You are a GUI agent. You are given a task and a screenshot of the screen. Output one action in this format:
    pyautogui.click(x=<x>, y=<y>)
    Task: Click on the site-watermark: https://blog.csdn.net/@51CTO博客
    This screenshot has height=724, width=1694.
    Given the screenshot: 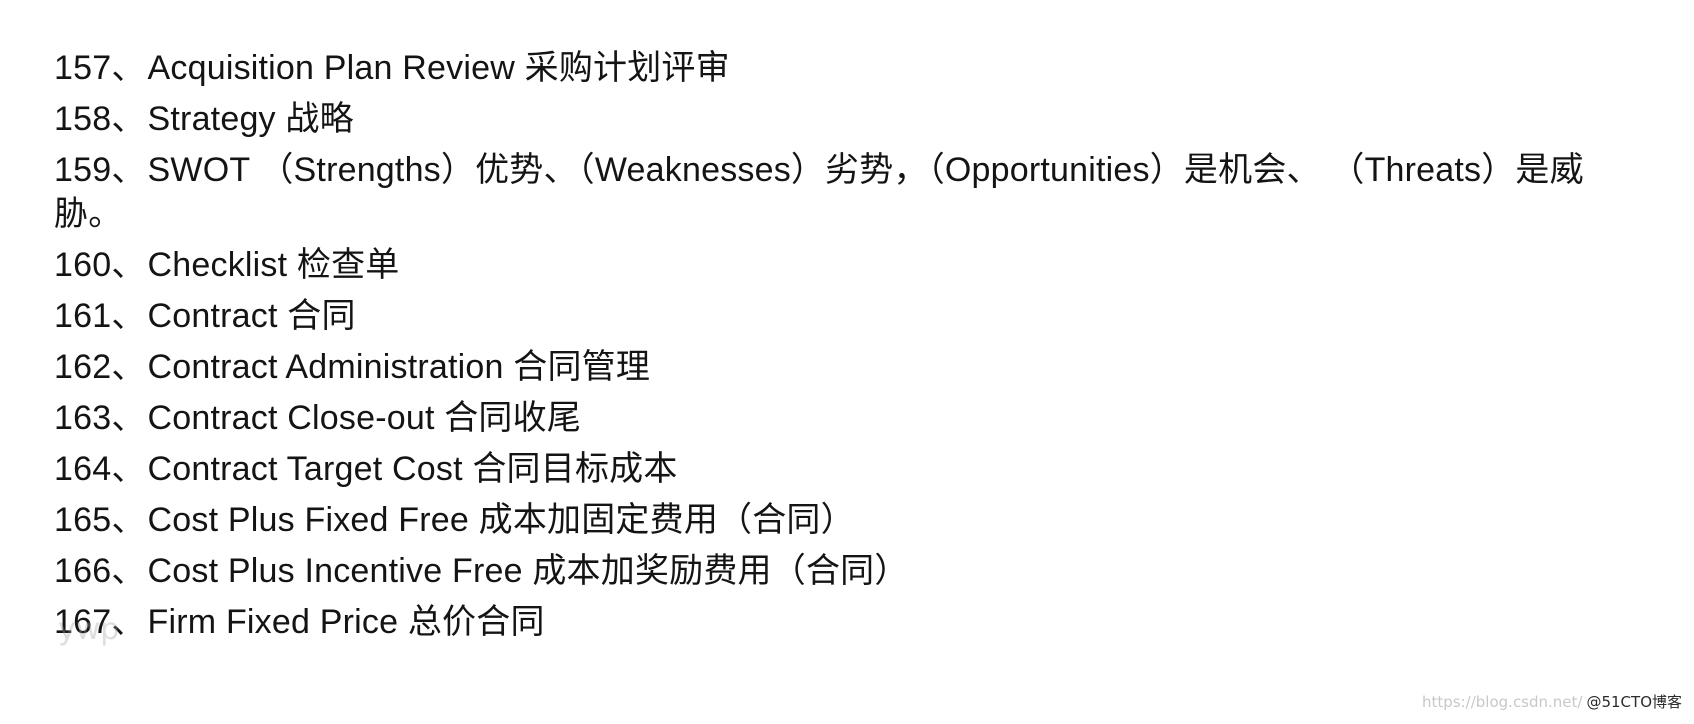 What is the action you would take?
    pyautogui.click(x=1552, y=701)
    